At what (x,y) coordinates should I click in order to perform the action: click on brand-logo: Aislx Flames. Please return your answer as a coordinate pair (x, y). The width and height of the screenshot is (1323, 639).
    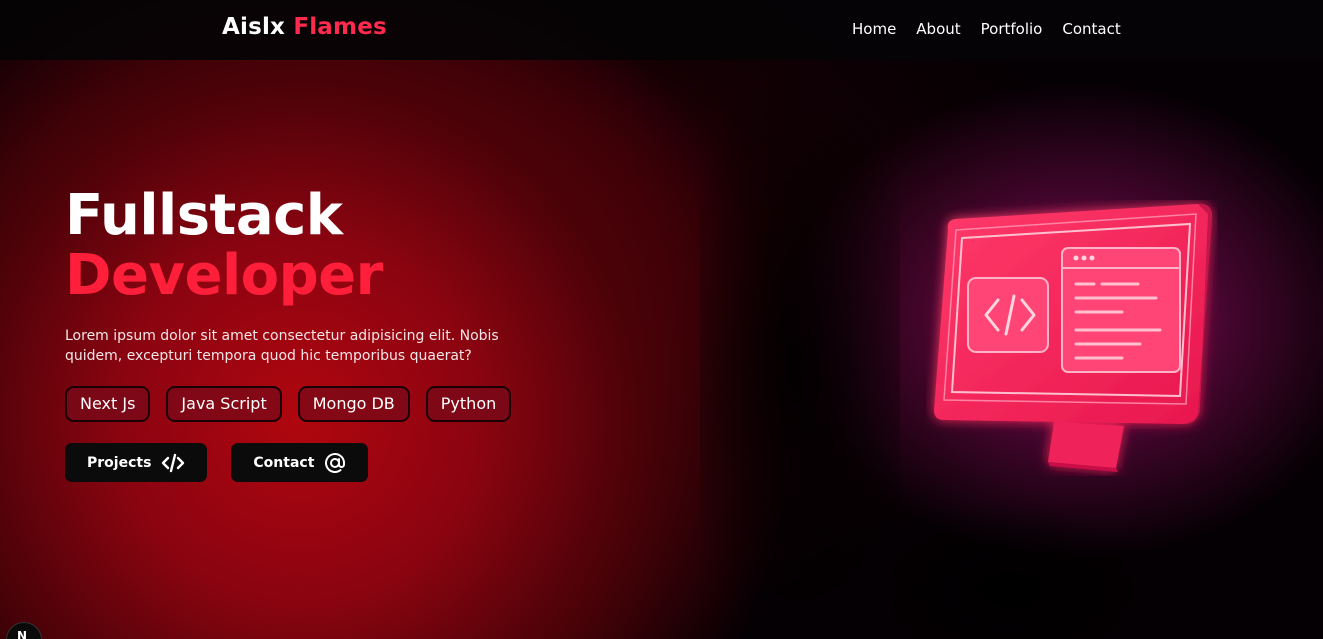
    Looking at the image, I should click on (304, 27).